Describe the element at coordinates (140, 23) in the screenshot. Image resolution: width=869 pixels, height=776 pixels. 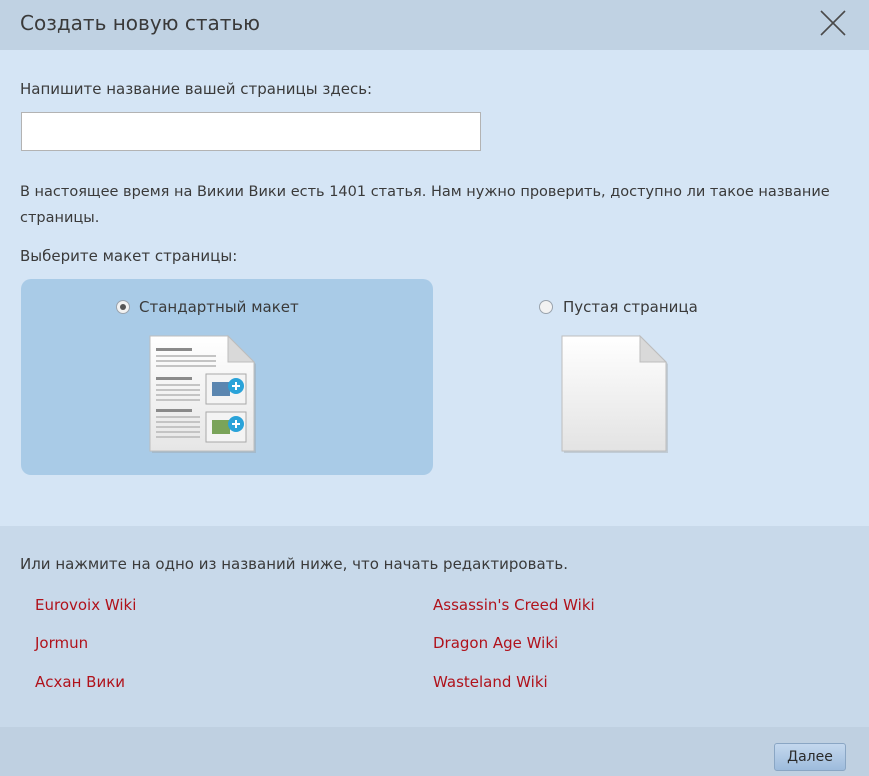
I see `dialog-title: Создать новую статью` at that location.